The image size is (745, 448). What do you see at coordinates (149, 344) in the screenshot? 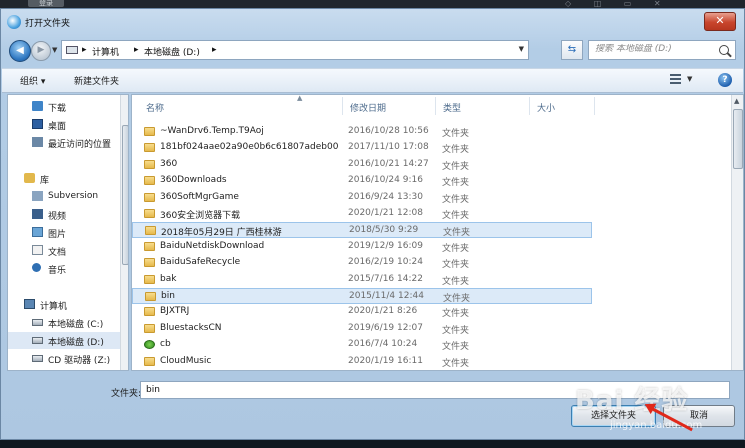
I see `app-folder-icon` at bounding box center [149, 344].